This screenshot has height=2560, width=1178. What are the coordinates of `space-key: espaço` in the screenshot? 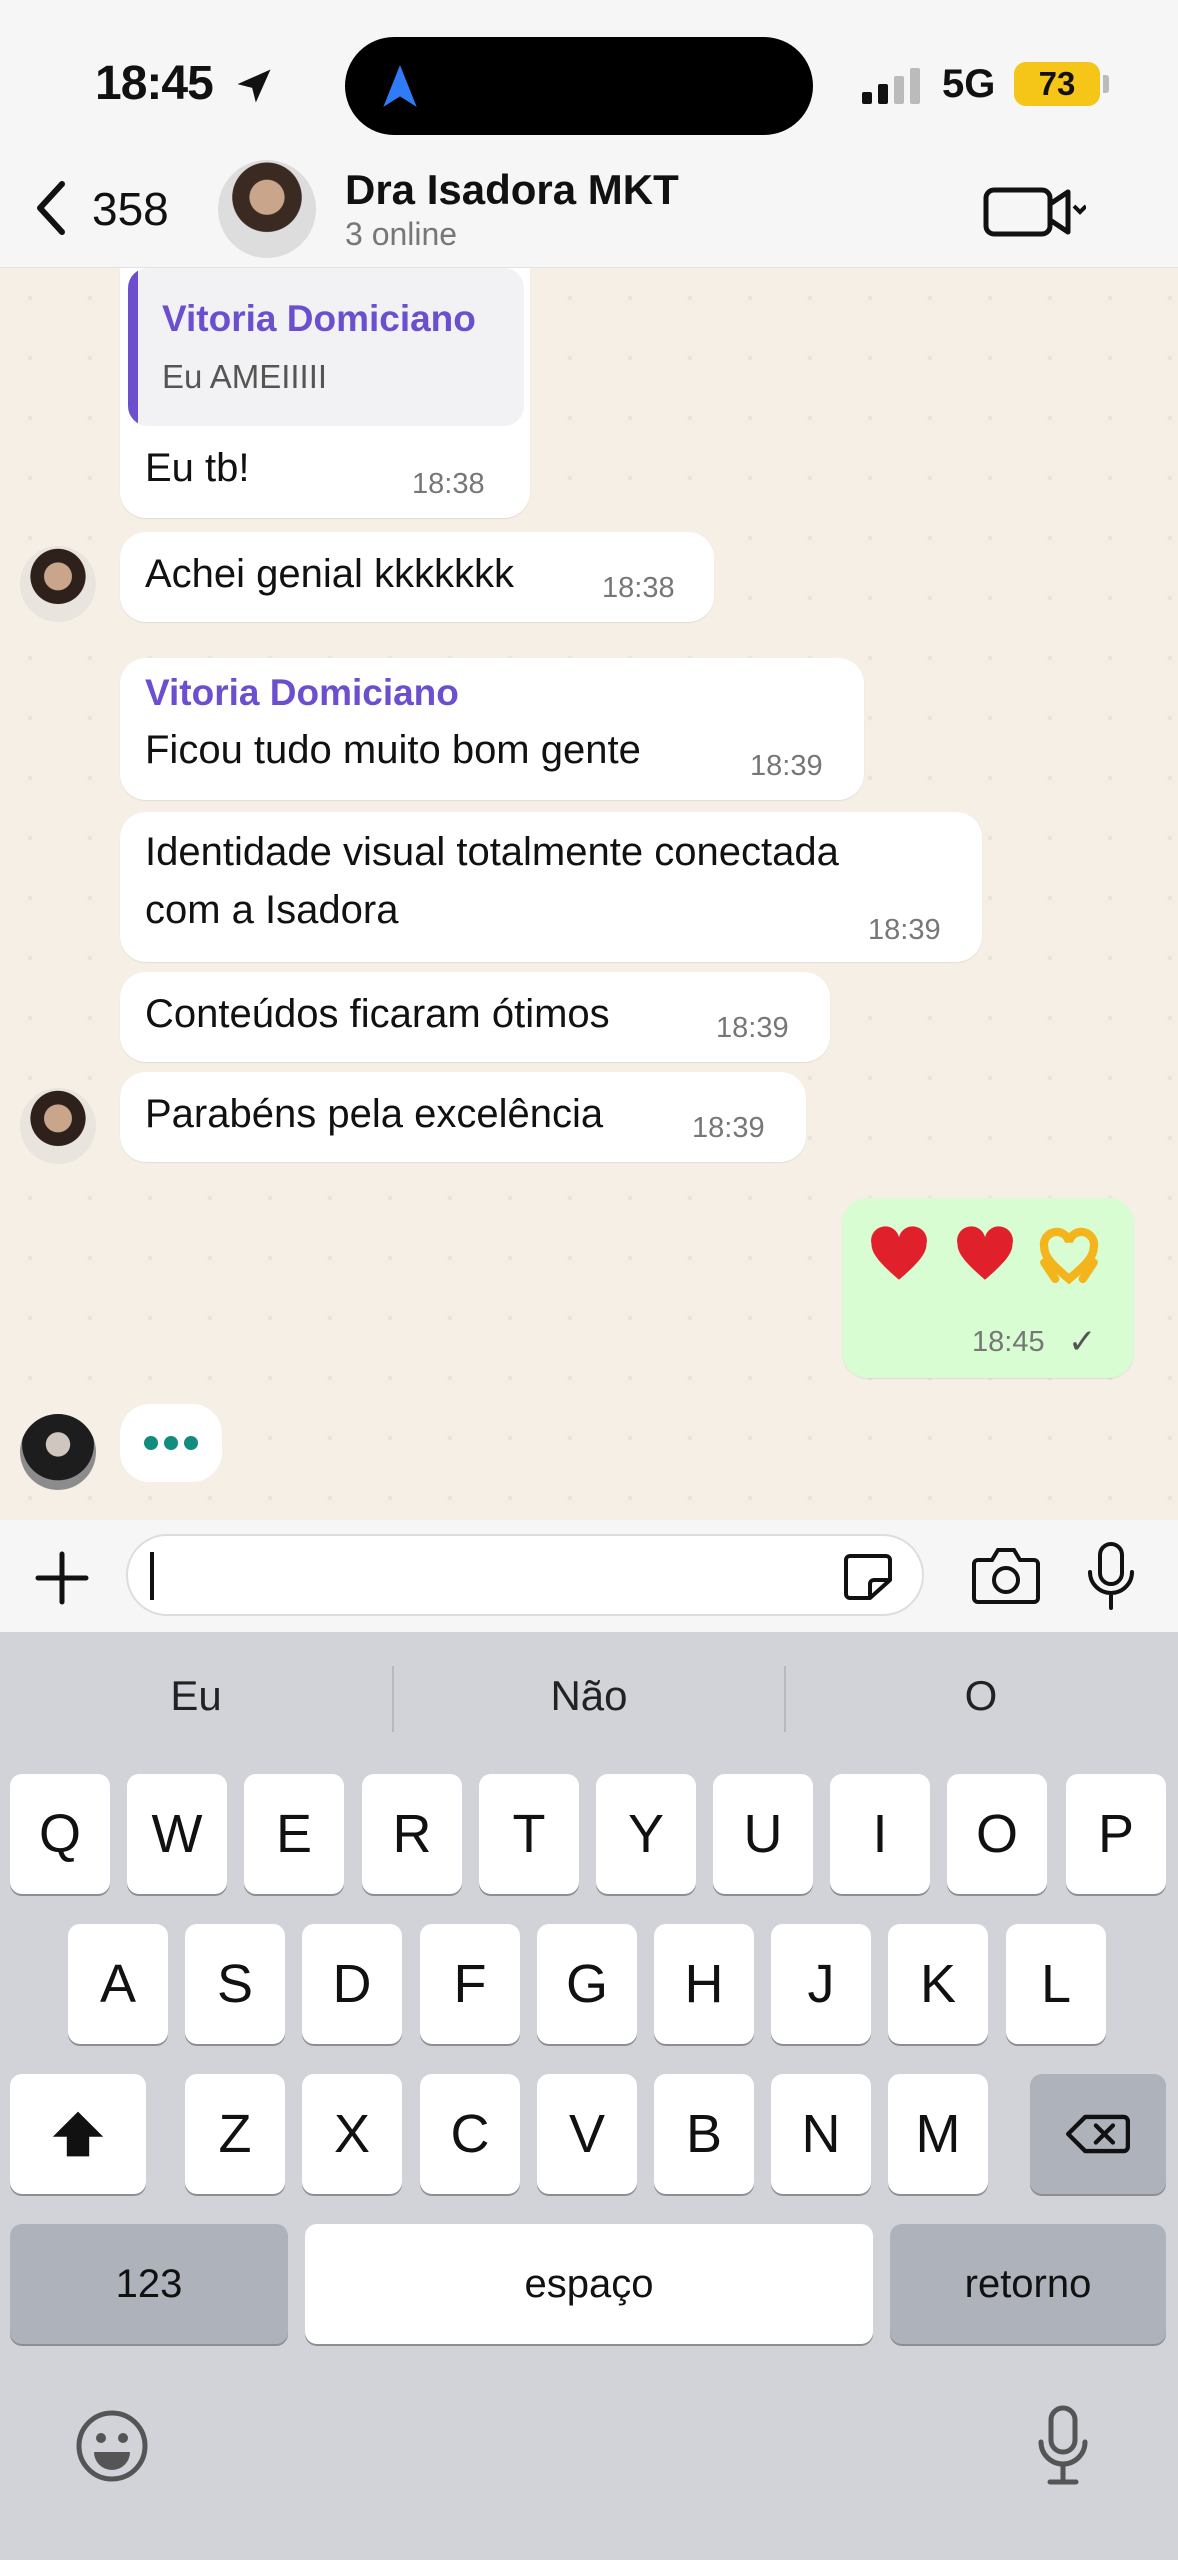 It's located at (589, 2284).